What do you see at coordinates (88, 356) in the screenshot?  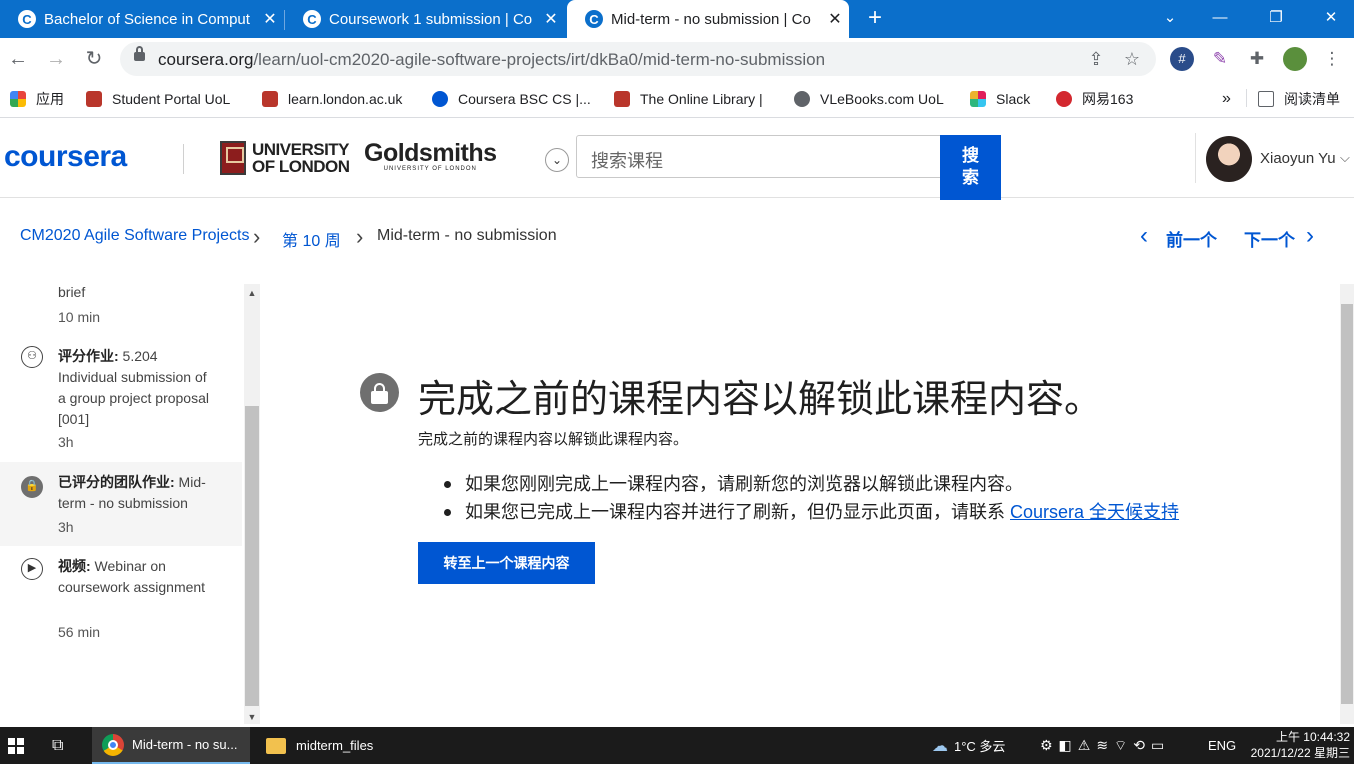 I see `sidebar-item-type: 评分作业:` at bounding box center [88, 356].